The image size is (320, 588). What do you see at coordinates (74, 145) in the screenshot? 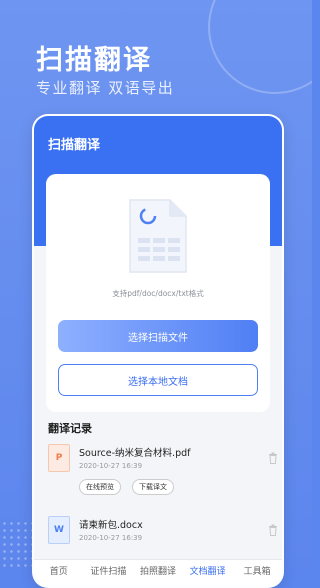
I see `app-title: 扫描翻译` at bounding box center [74, 145].